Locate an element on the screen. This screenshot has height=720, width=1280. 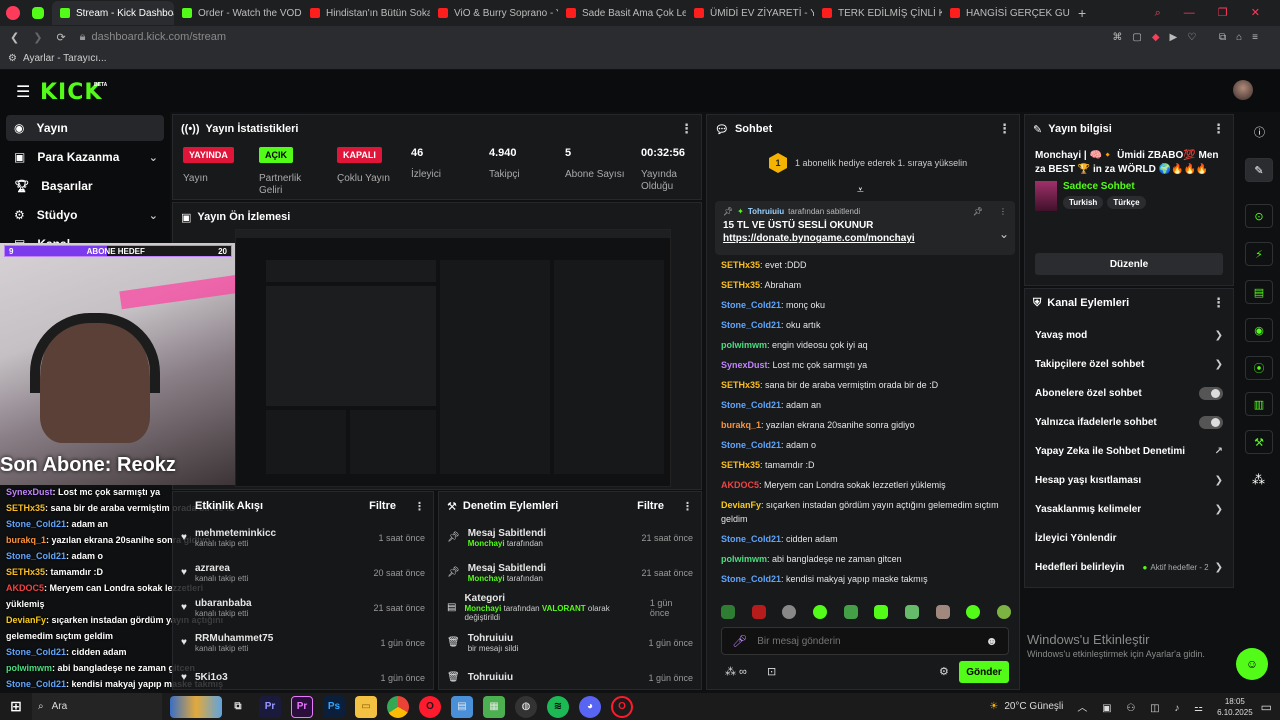
taskbar-search: ⌕ Ara is located at coordinates (97, 706).